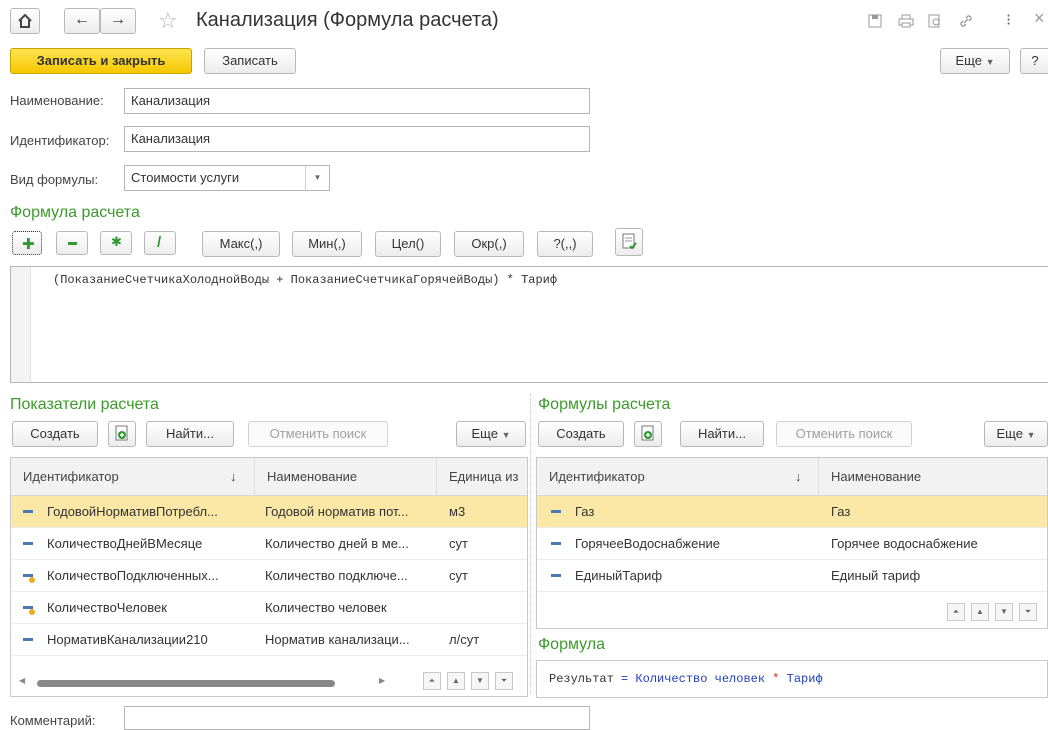  I want to click on back-button: ←, so click(82, 21).